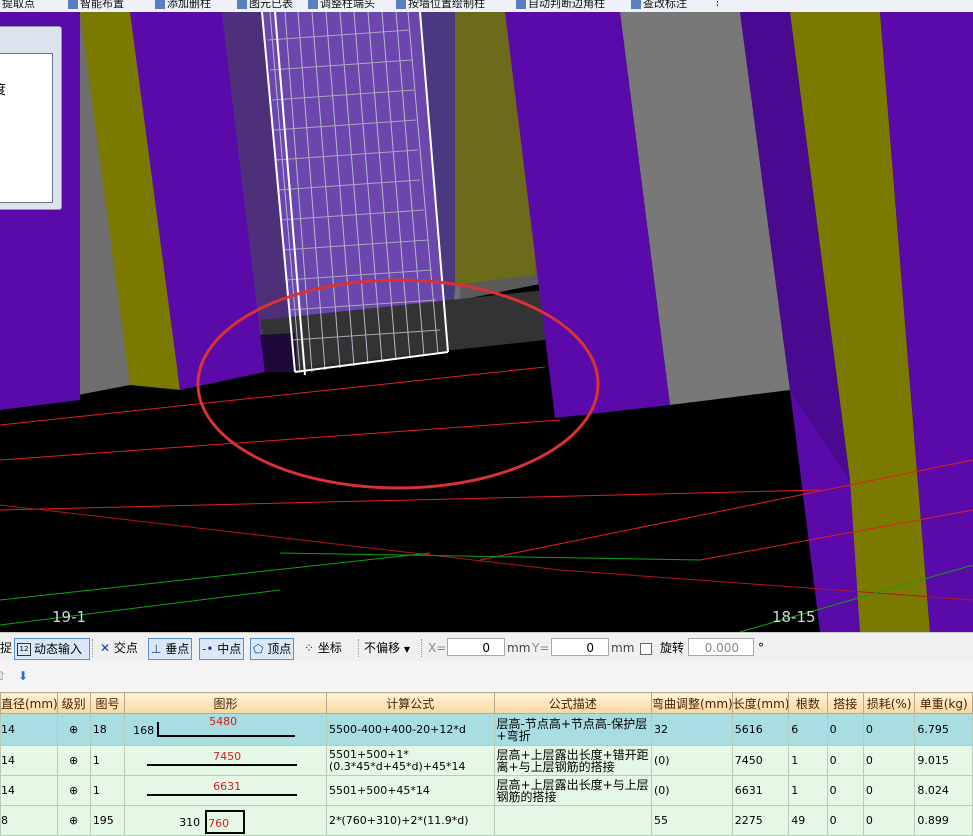 The height and width of the screenshot is (836, 973). What do you see at coordinates (7, 648) in the screenshot?
I see `capture-button-partial: 捉` at bounding box center [7, 648].